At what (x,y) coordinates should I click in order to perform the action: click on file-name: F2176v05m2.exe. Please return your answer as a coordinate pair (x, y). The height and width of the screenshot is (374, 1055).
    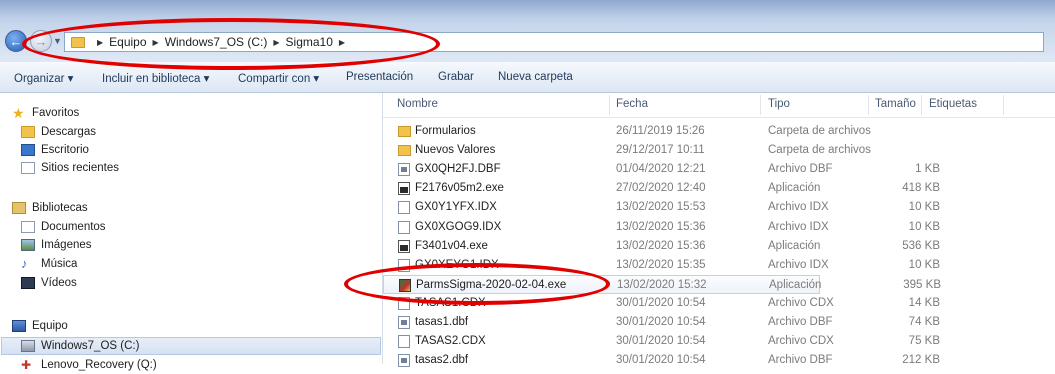
    Looking at the image, I should click on (459, 188).